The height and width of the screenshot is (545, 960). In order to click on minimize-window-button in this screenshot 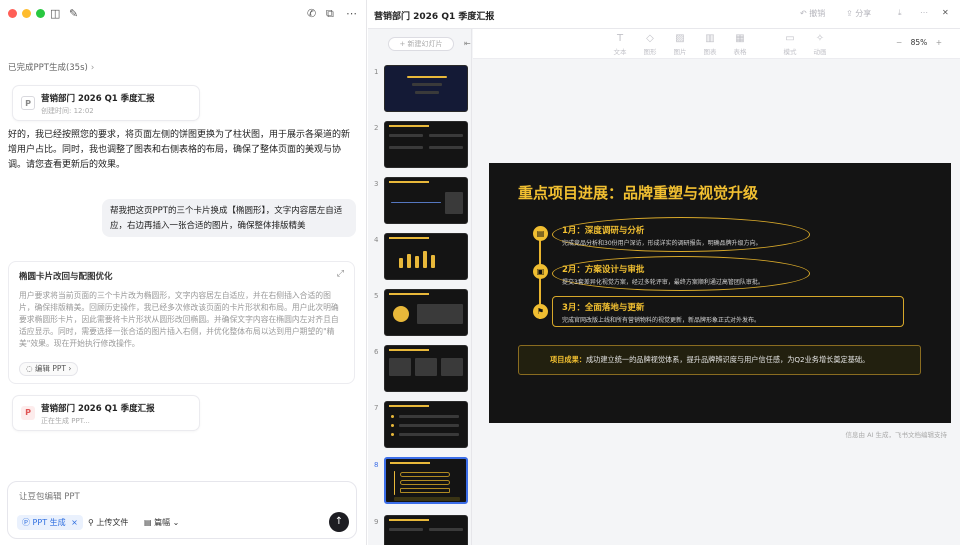, I will do `click(26, 13)`.